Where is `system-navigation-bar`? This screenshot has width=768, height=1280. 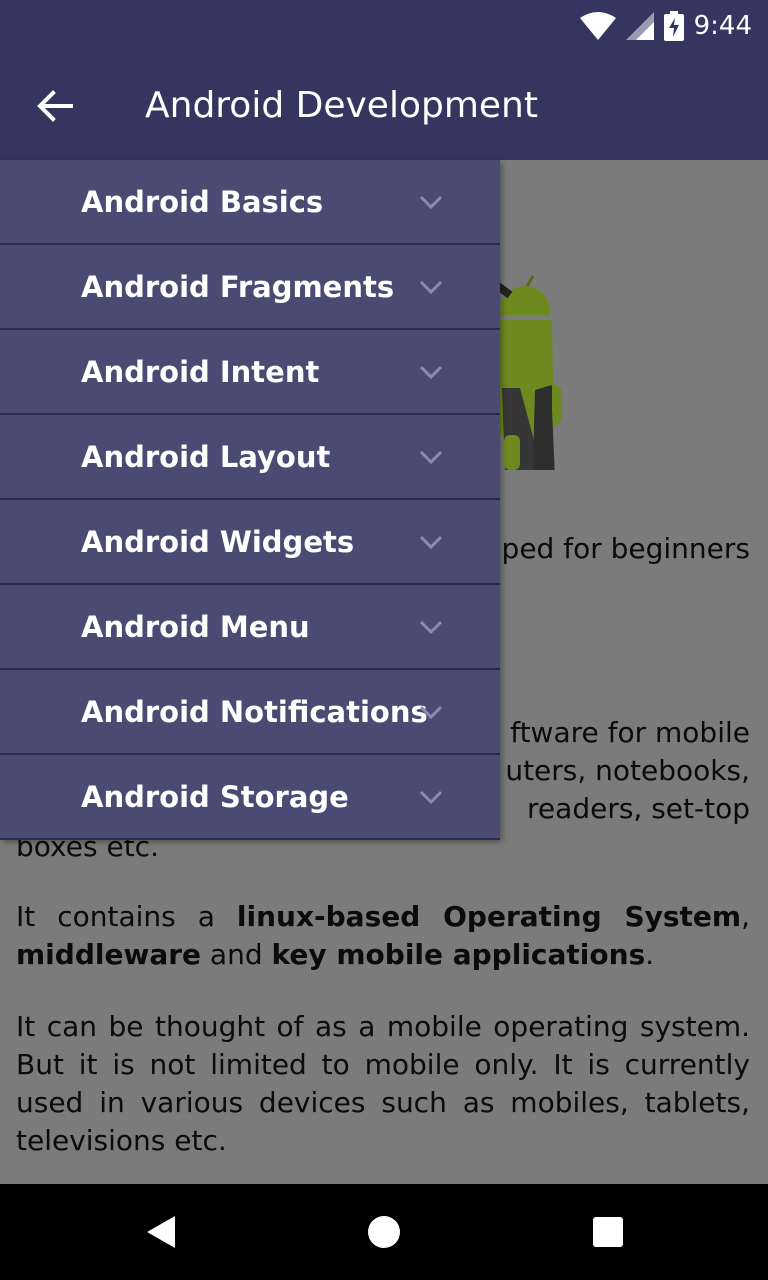
system-navigation-bar is located at coordinates (384, 1232).